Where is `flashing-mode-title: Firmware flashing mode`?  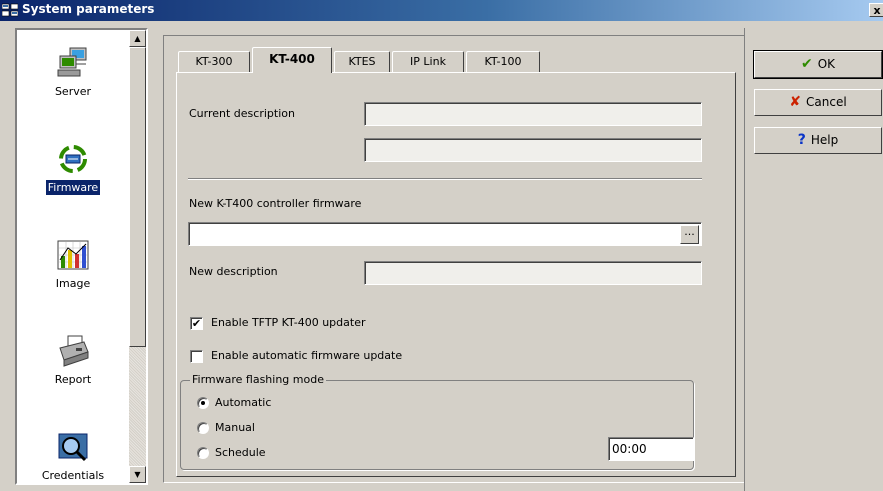
flashing-mode-title: Firmware flashing mode is located at coordinates (258, 379).